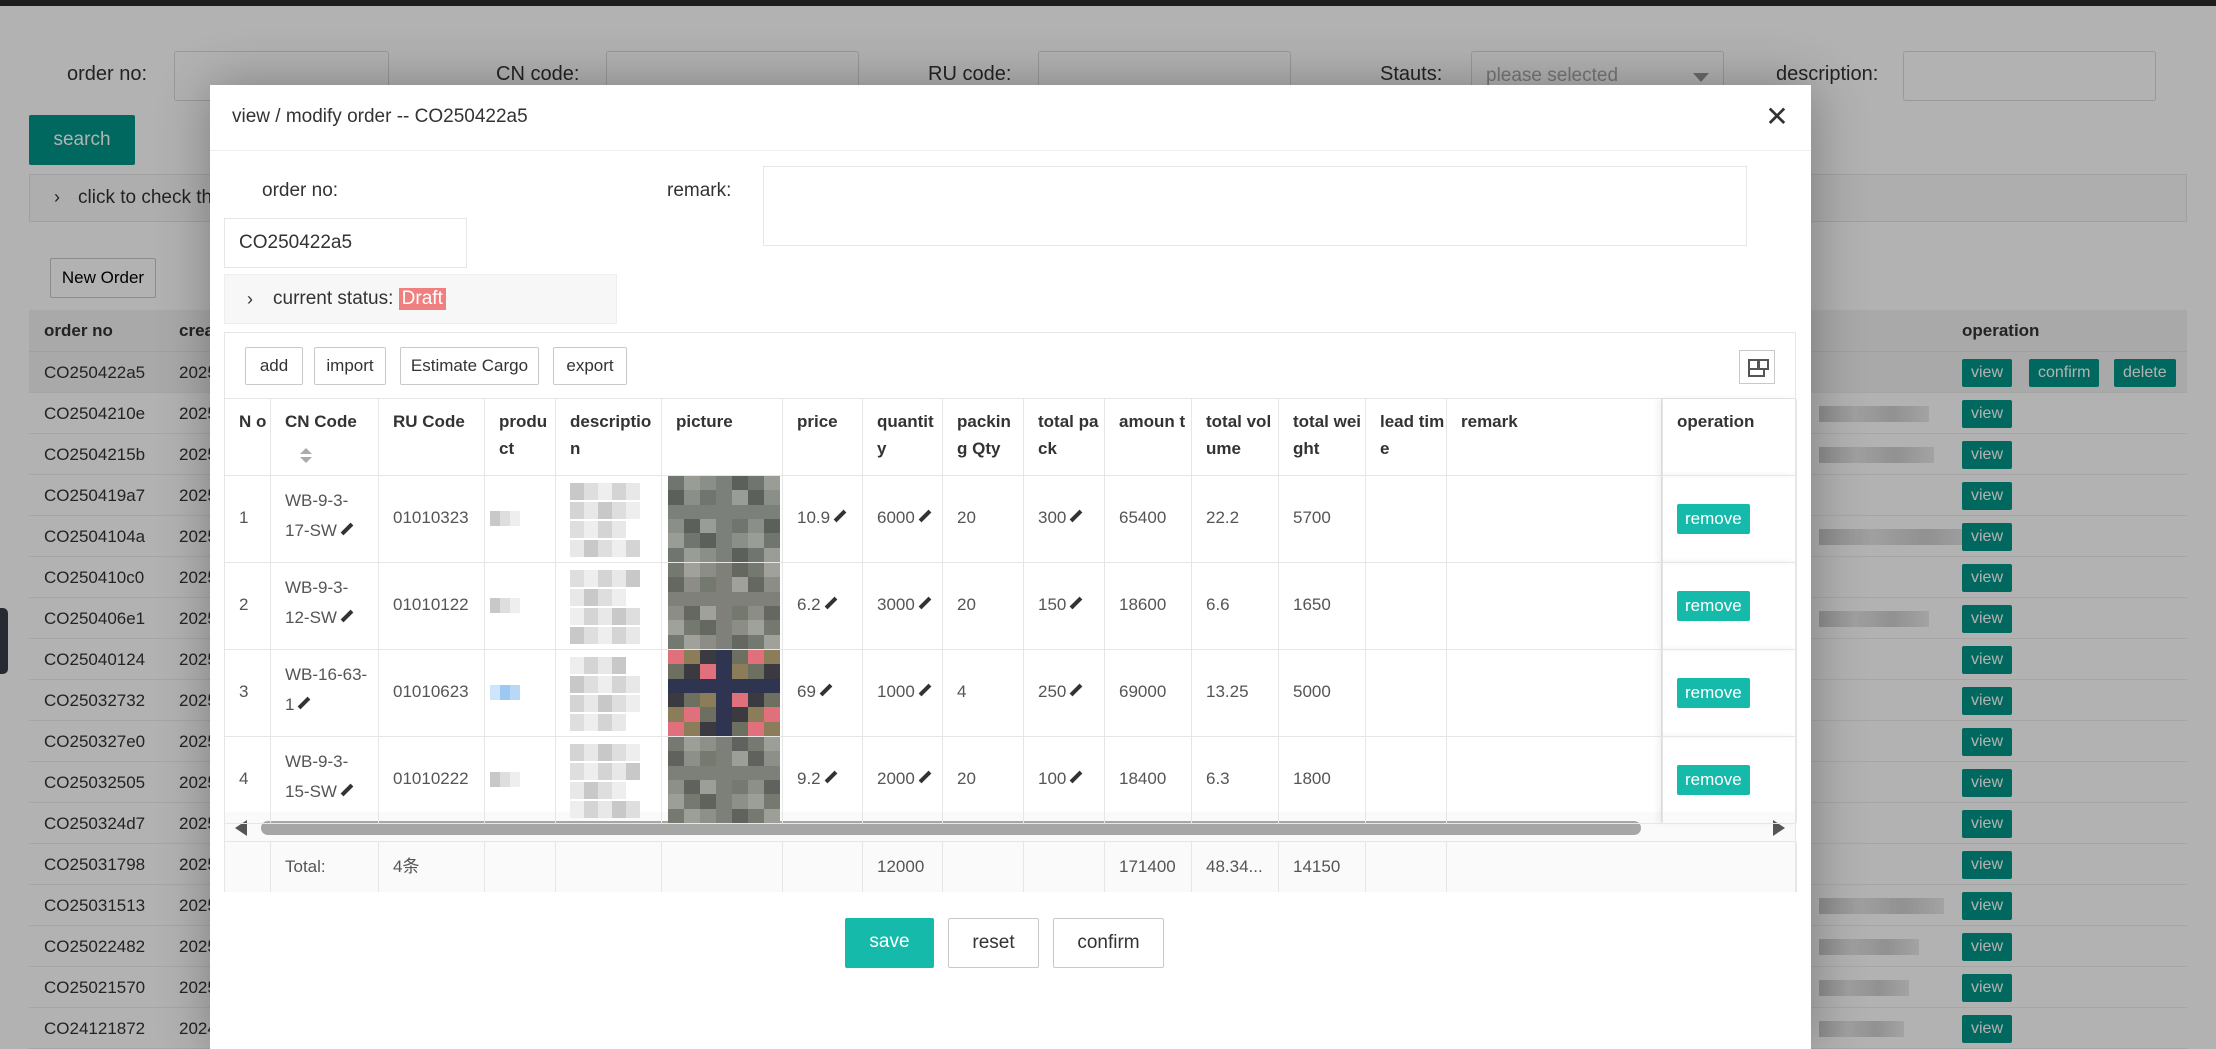 This screenshot has width=2216, height=1049. What do you see at coordinates (1148, 867) in the screenshot?
I see `total-cell: 171400` at bounding box center [1148, 867].